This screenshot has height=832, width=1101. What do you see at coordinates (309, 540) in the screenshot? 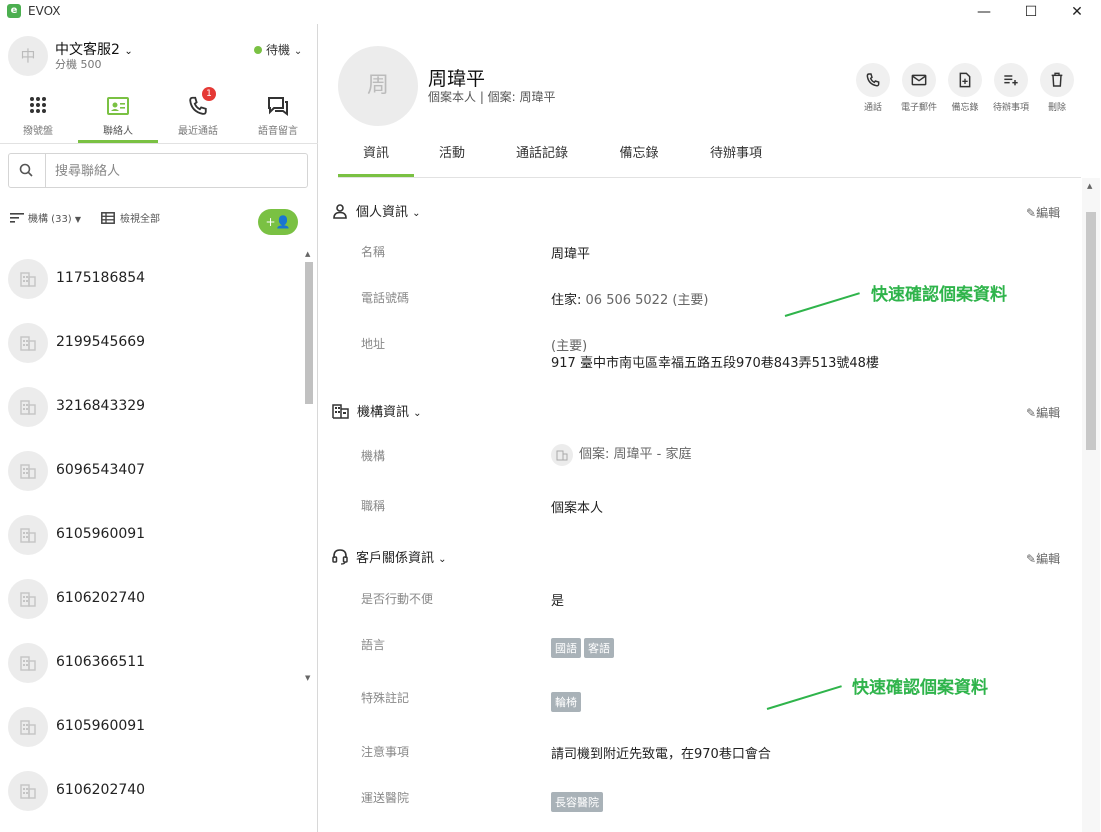
I see `contact-list-scrollbar: ▲ ▼` at bounding box center [309, 540].